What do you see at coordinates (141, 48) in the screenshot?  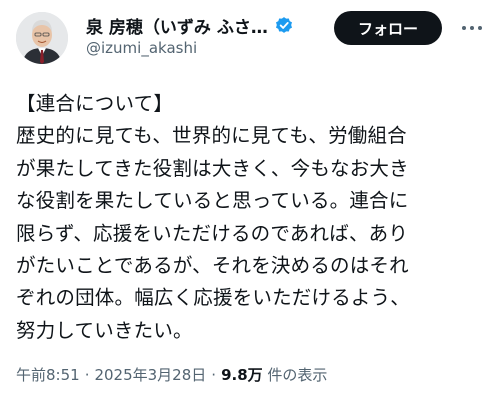 I see `user-handle: @izumi_akashi` at bounding box center [141, 48].